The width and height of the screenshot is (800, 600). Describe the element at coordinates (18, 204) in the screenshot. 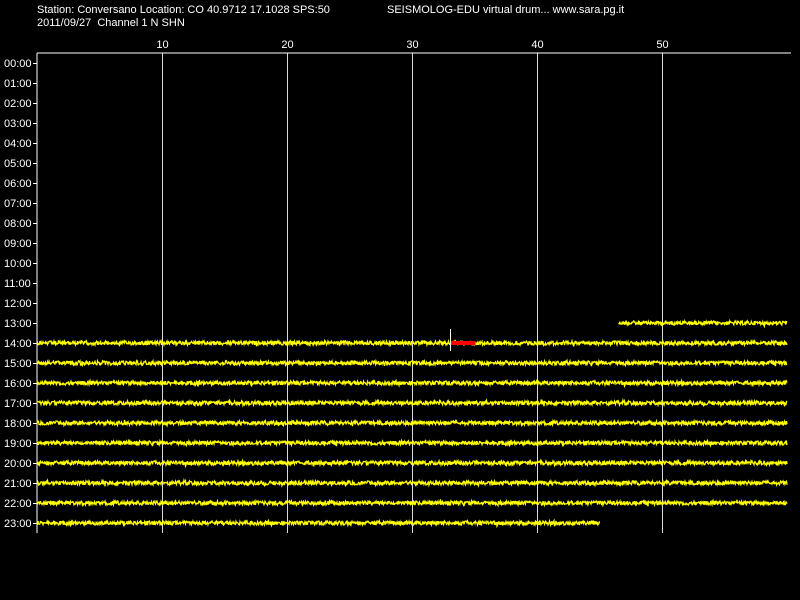

I see `hour-label: 07:00` at that location.